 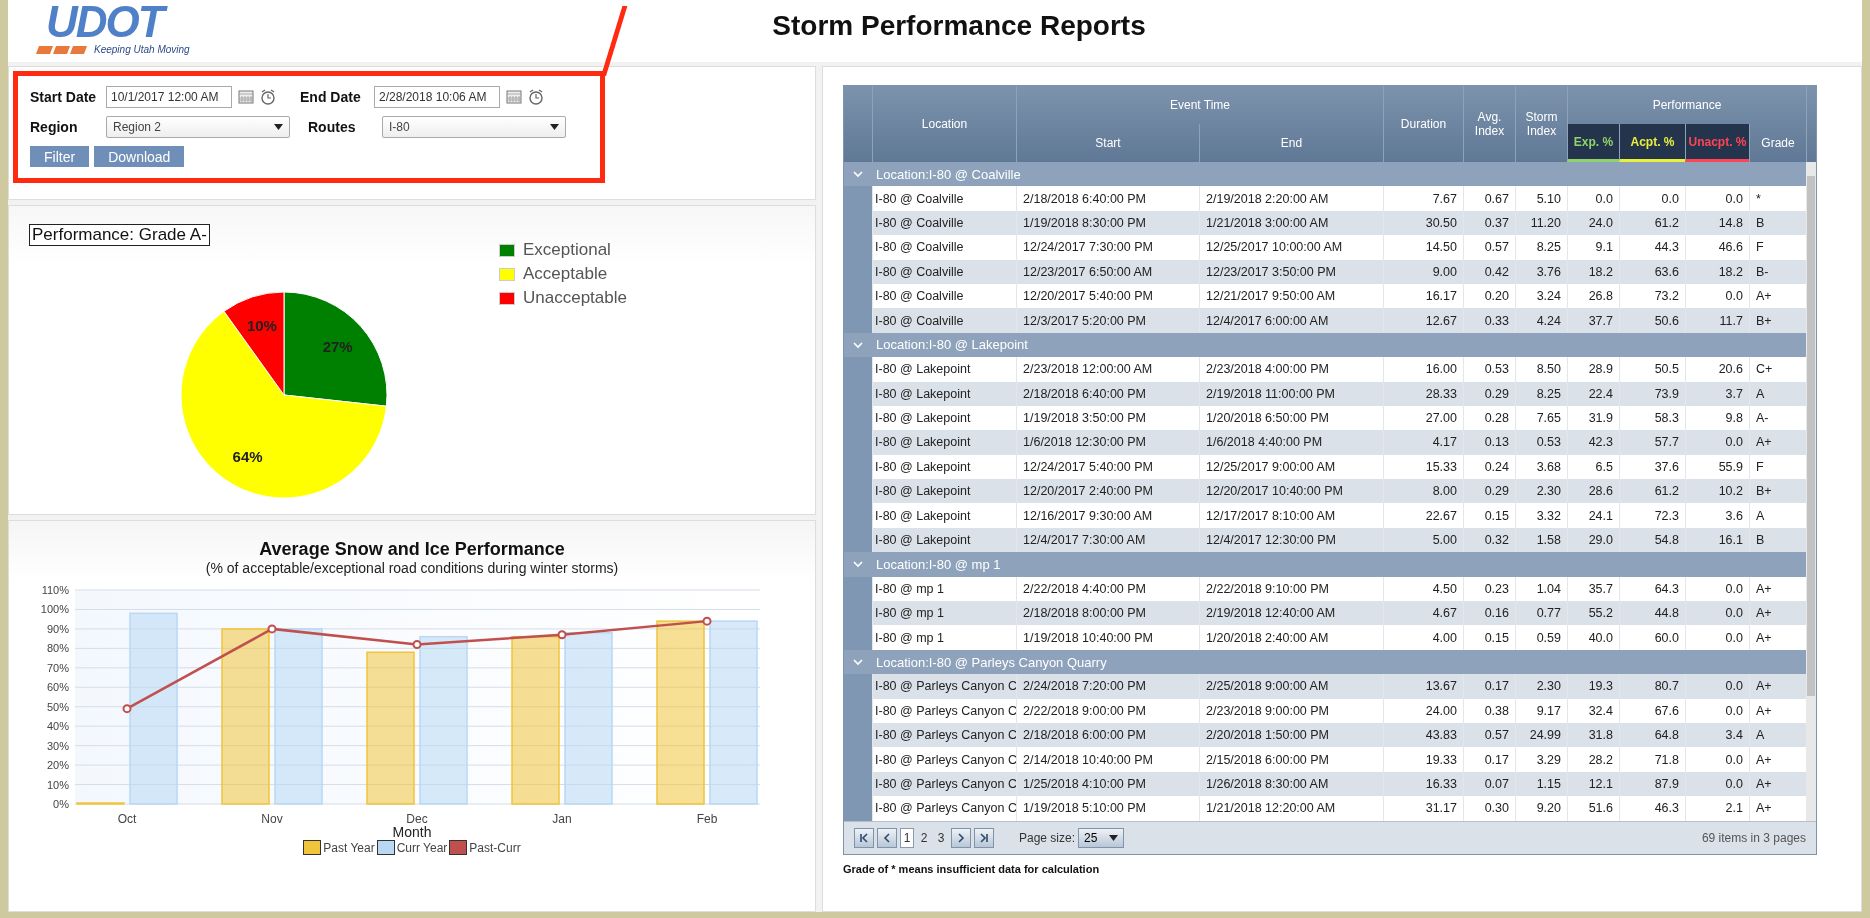 I want to click on field-label: End Date, so click(x=331, y=97).